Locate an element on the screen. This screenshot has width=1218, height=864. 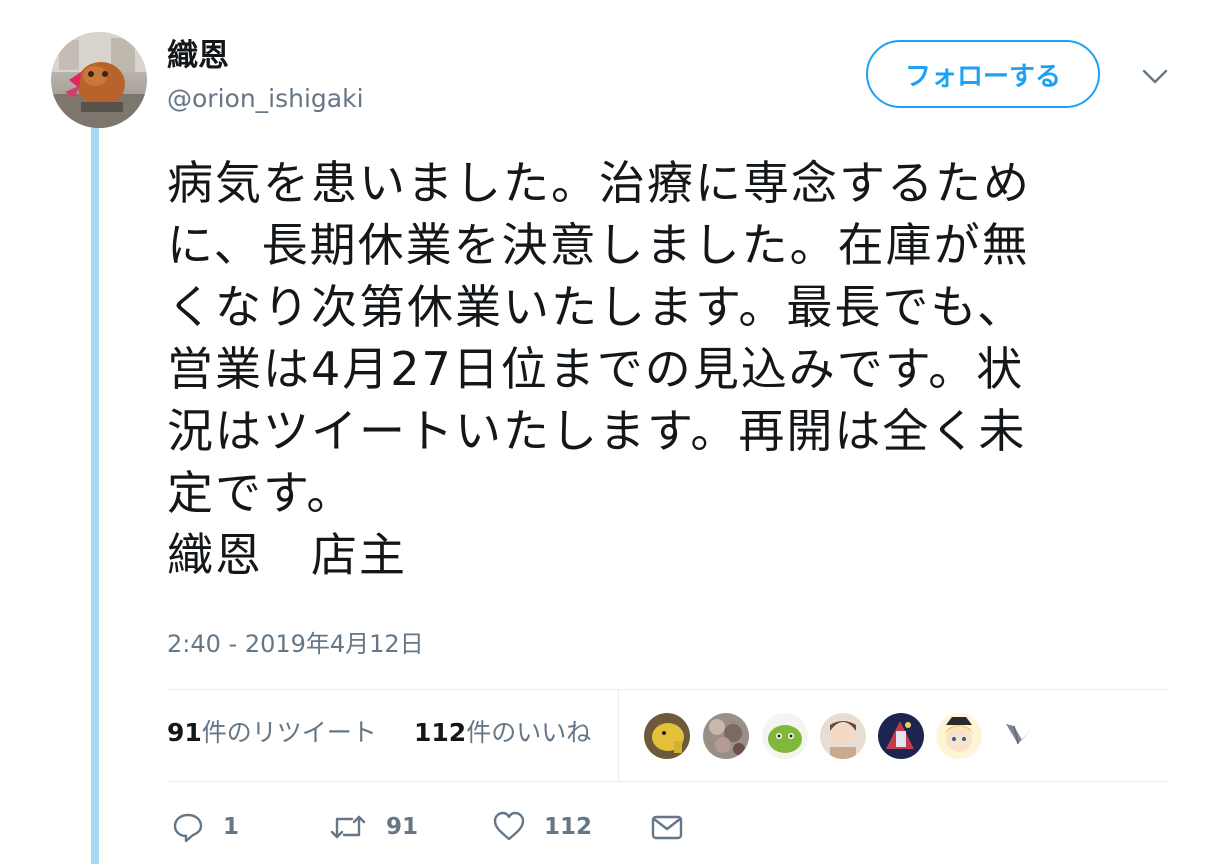
avatar is located at coordinates (99, 80).